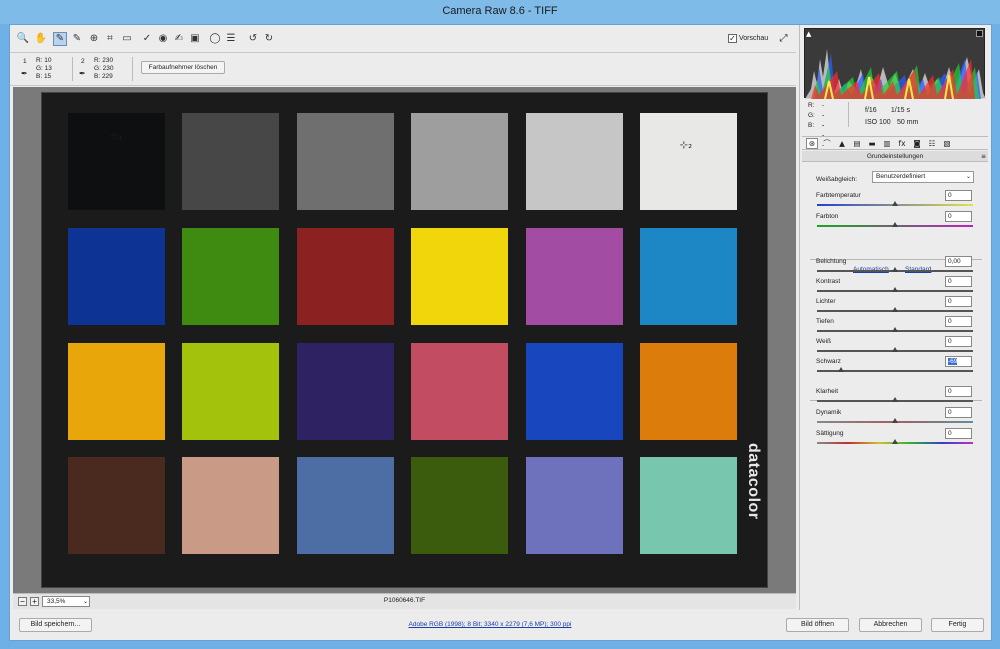  Describe the element at coordinates (23, 39) in the screenshot. I see `zoom-tool-icon: 🔍` at that location.